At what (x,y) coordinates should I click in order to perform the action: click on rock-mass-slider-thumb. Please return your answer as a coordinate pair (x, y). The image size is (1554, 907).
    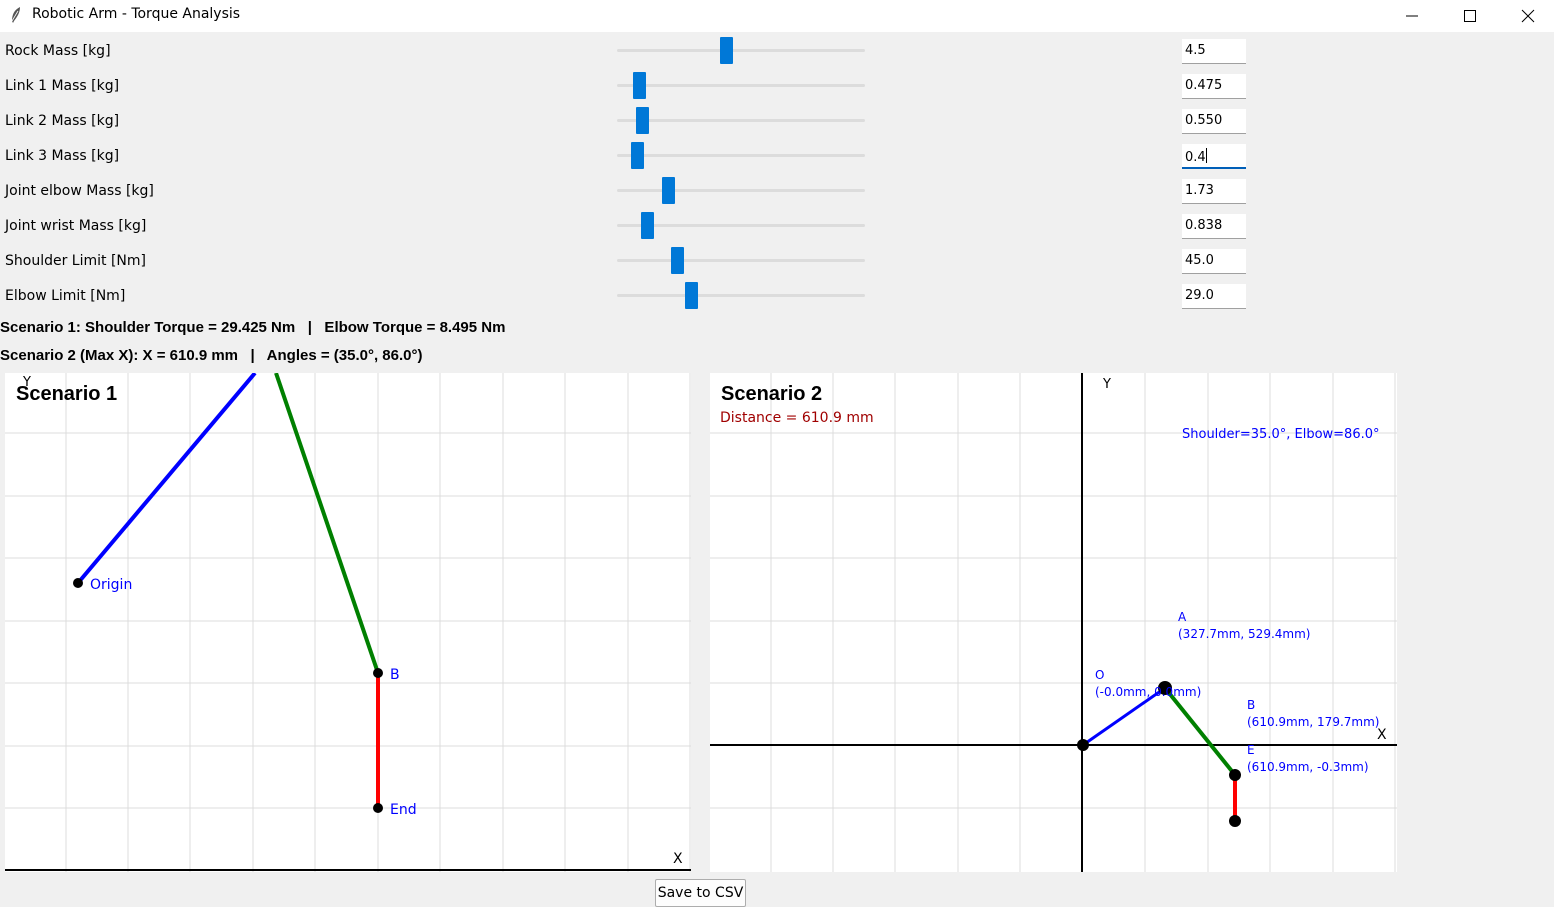
    Looking at the image, I should click on (727, 50).